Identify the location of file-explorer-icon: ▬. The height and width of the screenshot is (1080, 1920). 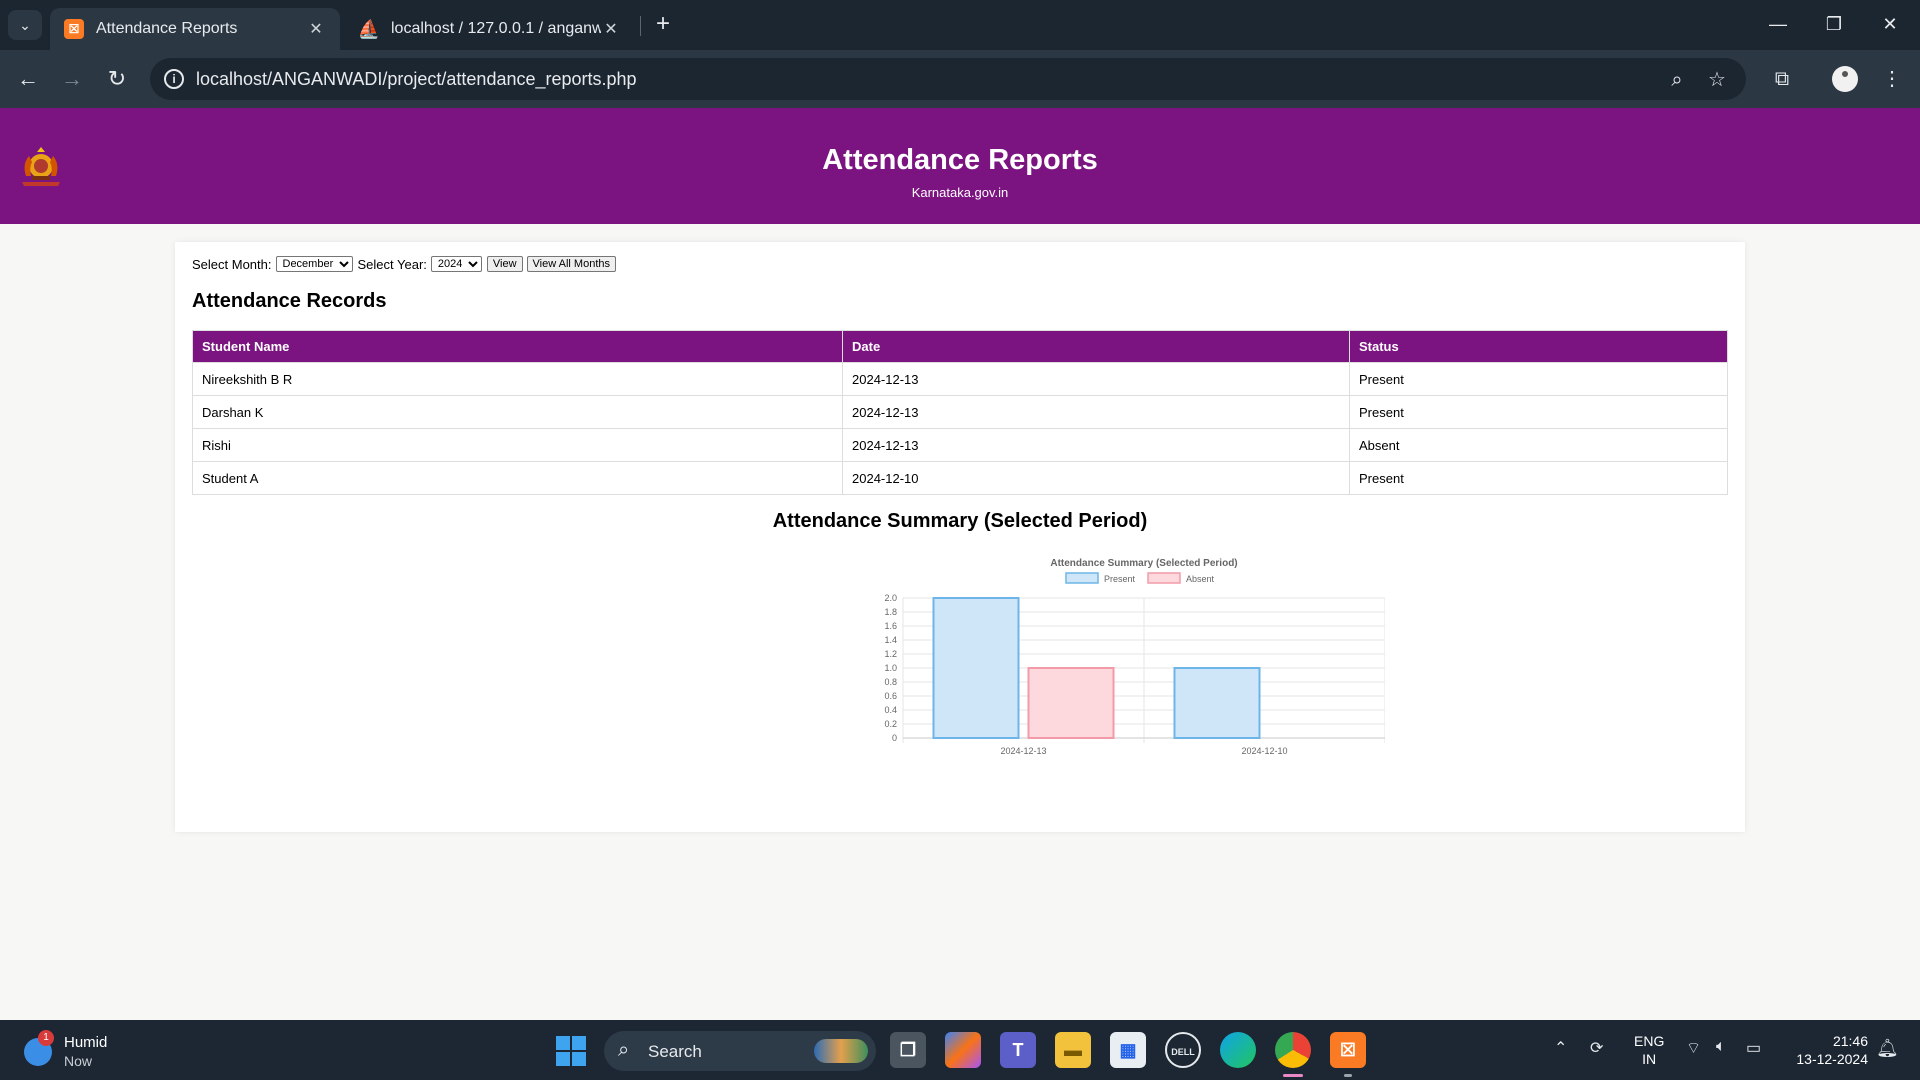
(1073, 1050).